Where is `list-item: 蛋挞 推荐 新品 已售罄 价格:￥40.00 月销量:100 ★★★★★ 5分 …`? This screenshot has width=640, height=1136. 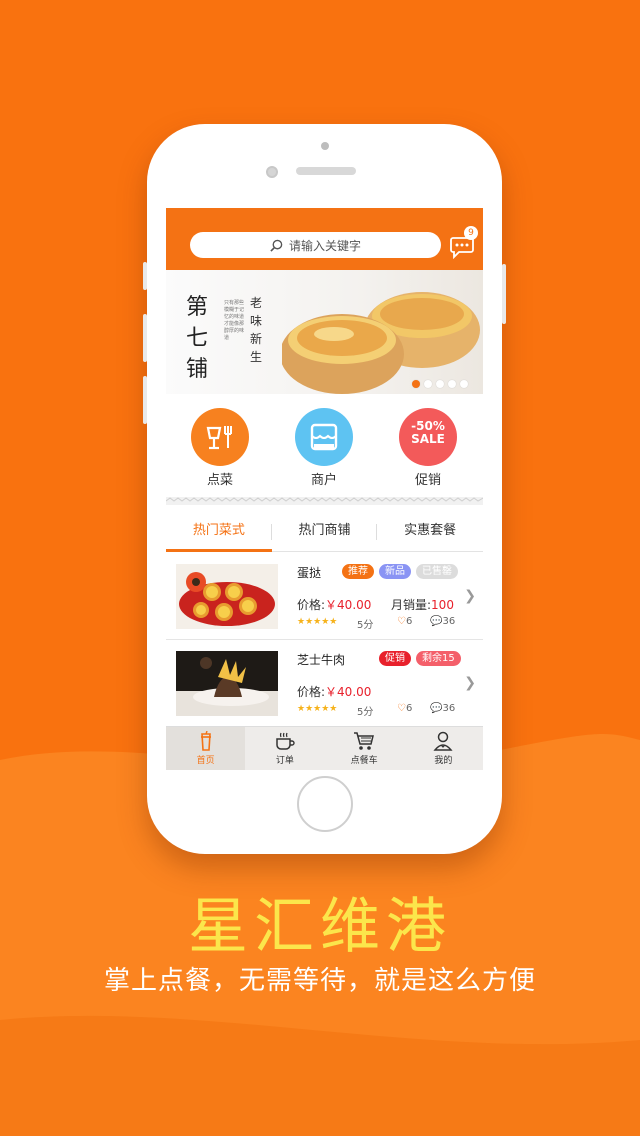 list-item: 蛋挞 推荐 新品 已售罄 价格:￥40.00 月销量:100 ★★★★★ 5分 … is located at coordinates (324, 597).